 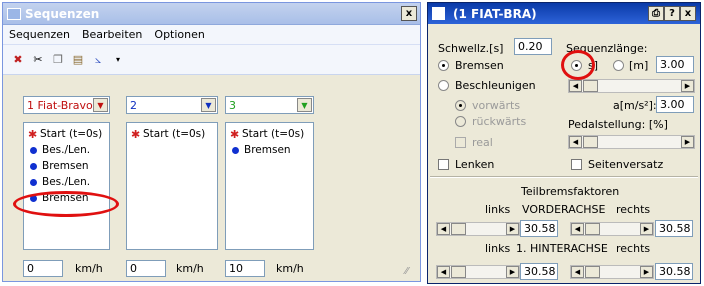 What do you see at coordinates (443, 164) in the screenshot?
I see `lenken-checkbox` at bounding box center [443, 164].